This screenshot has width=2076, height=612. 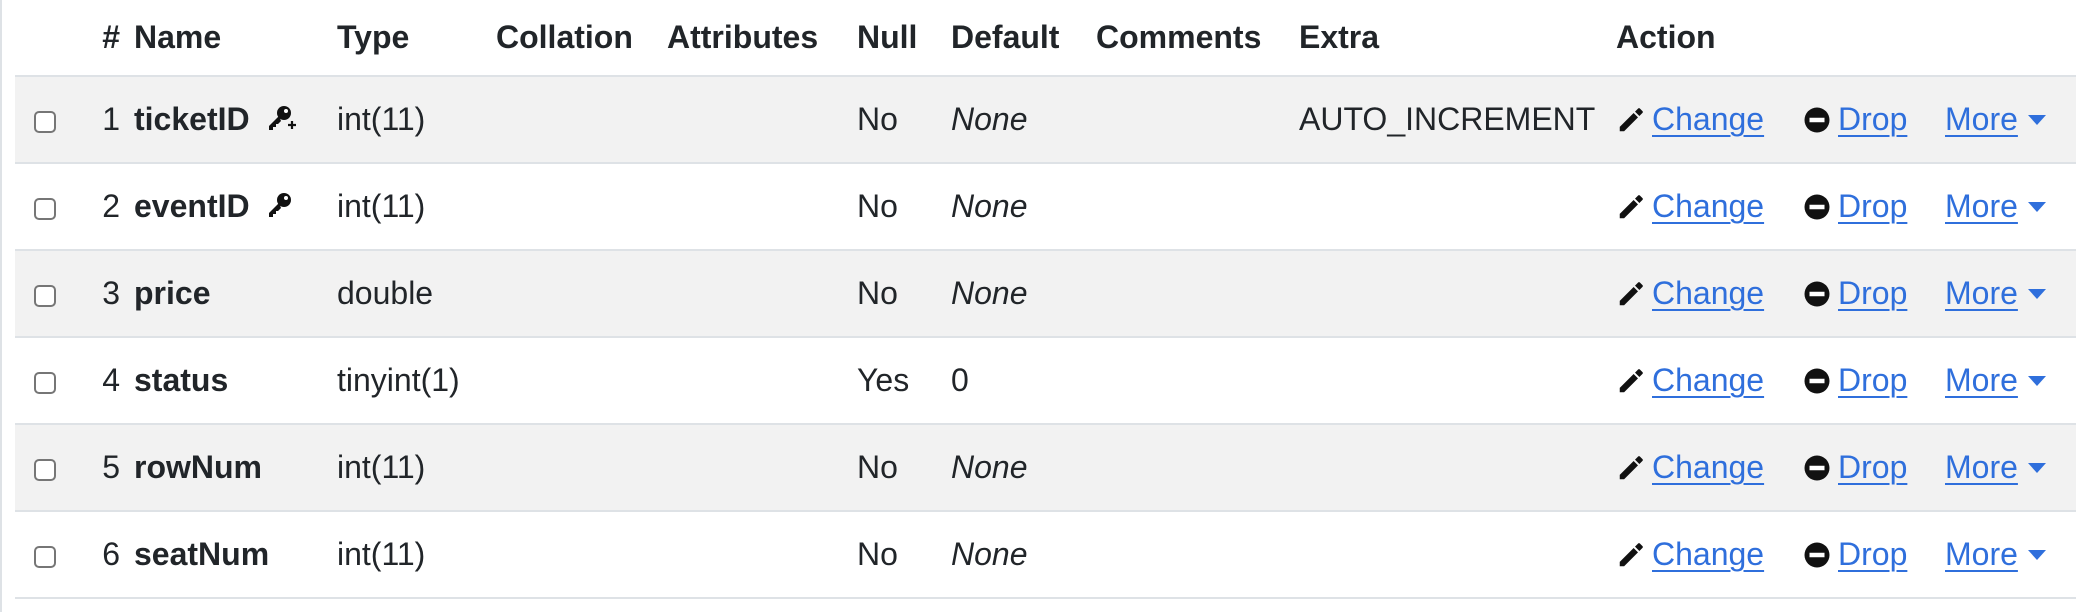 What do you see at coordinates (581, 38) in the screenshot?
I see `header-collation: Collation` at bounding box center [581, 38].